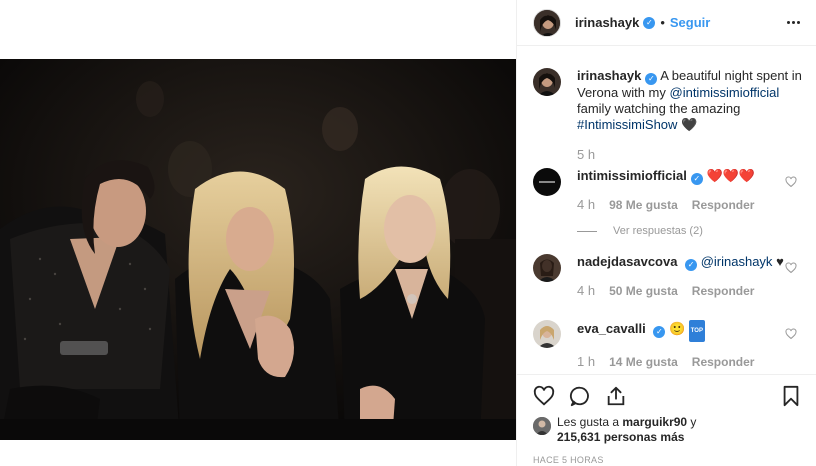 This screenshot has height=466, width=816. Describe the element at coordinates (643, 291) in the screenshot. I see `comment-likes: 50 Me gusta` at that location.